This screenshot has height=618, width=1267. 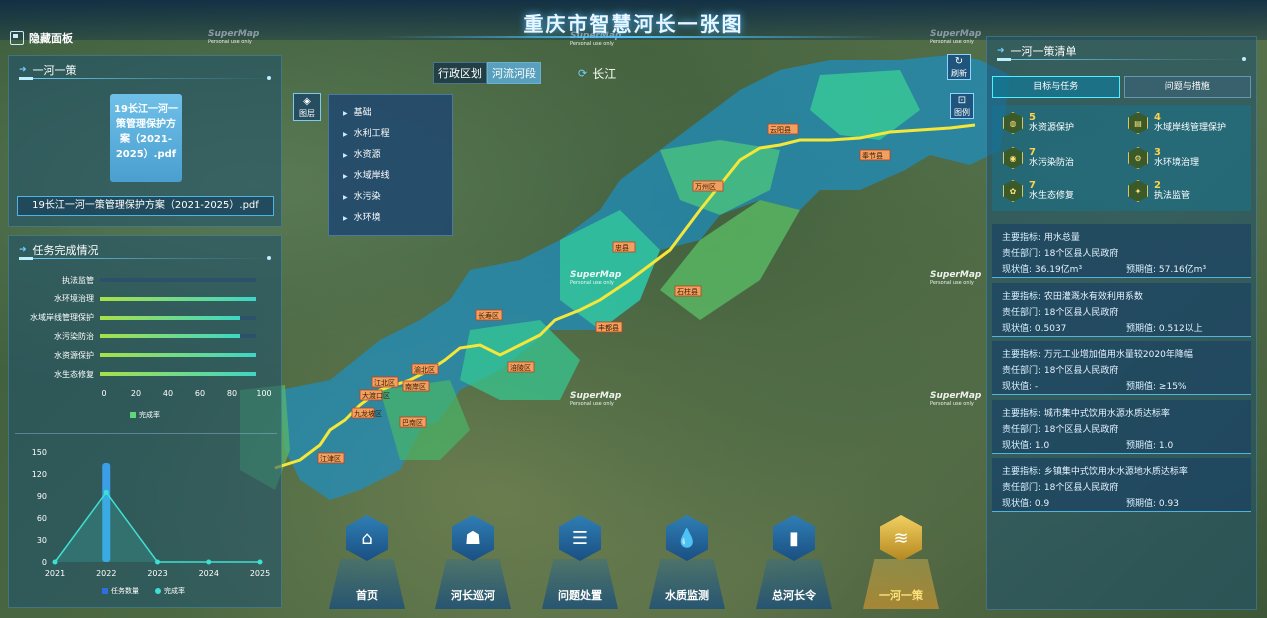 What do you see at coordinates (145, 206) in the screenshot?
I see `pdf-document-link: 19长江一河一策管理保护方案（2021-2025）.pdf` at bounding box center [145, 206].